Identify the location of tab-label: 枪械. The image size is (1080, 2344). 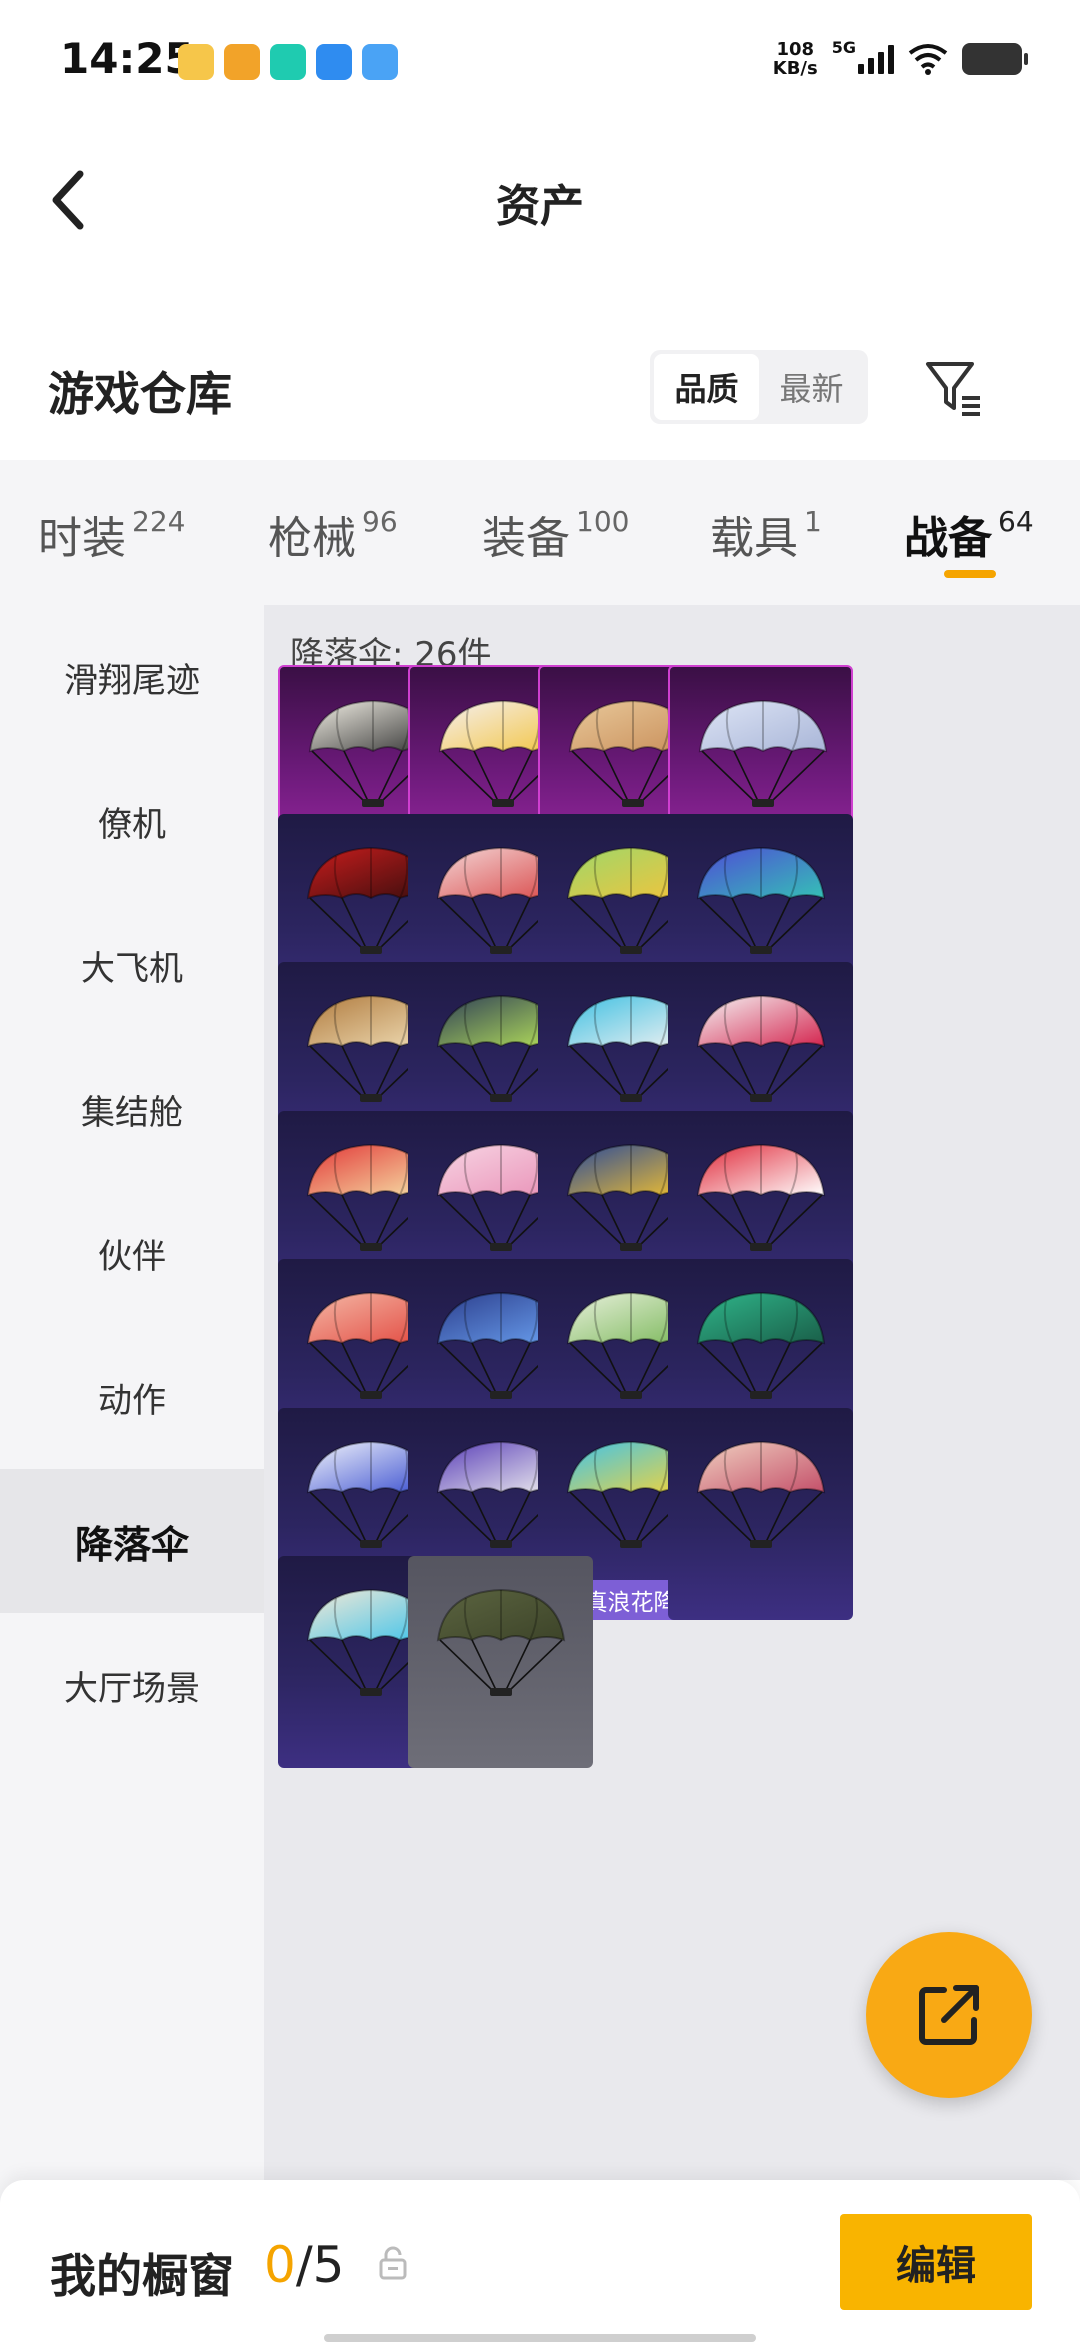
(312, 538).